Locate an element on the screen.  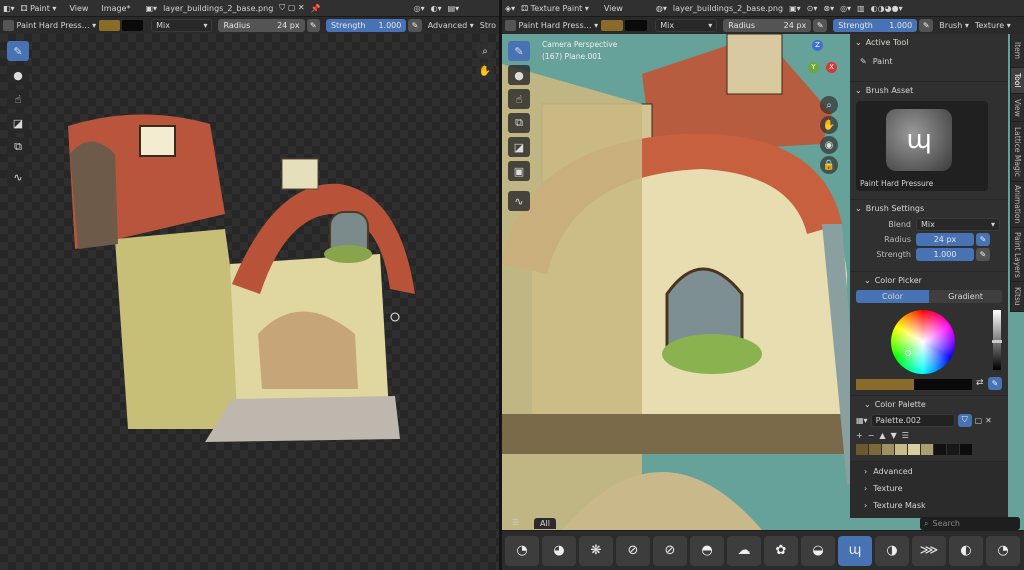
brush-thumbnail-icon: ɰ is located at coordinates (855, 550).